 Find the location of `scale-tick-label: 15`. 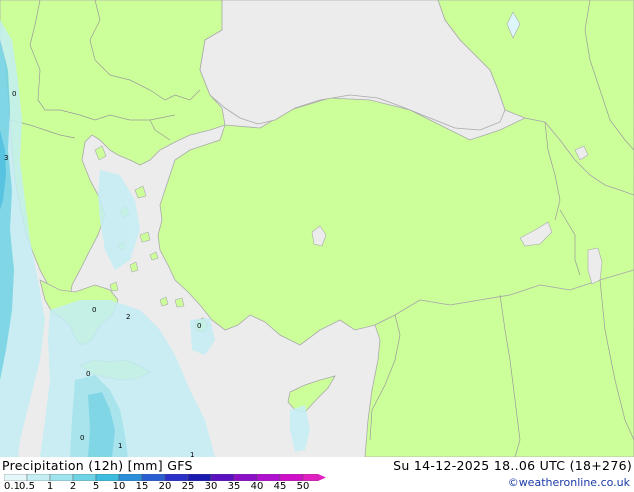

scale-tick-label: 15 is located at coordinates (142, 486).